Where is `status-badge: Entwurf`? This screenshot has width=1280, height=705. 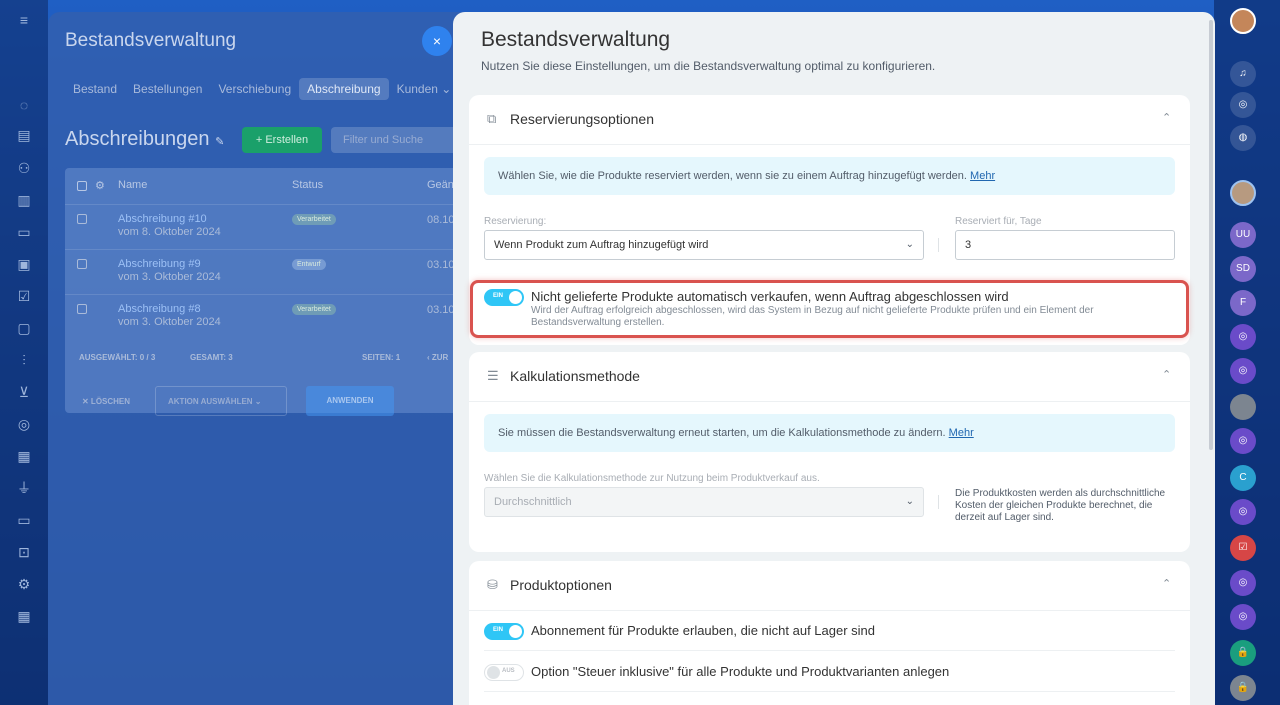 status-badge: Entwurf is located at coordinates (309, 264).